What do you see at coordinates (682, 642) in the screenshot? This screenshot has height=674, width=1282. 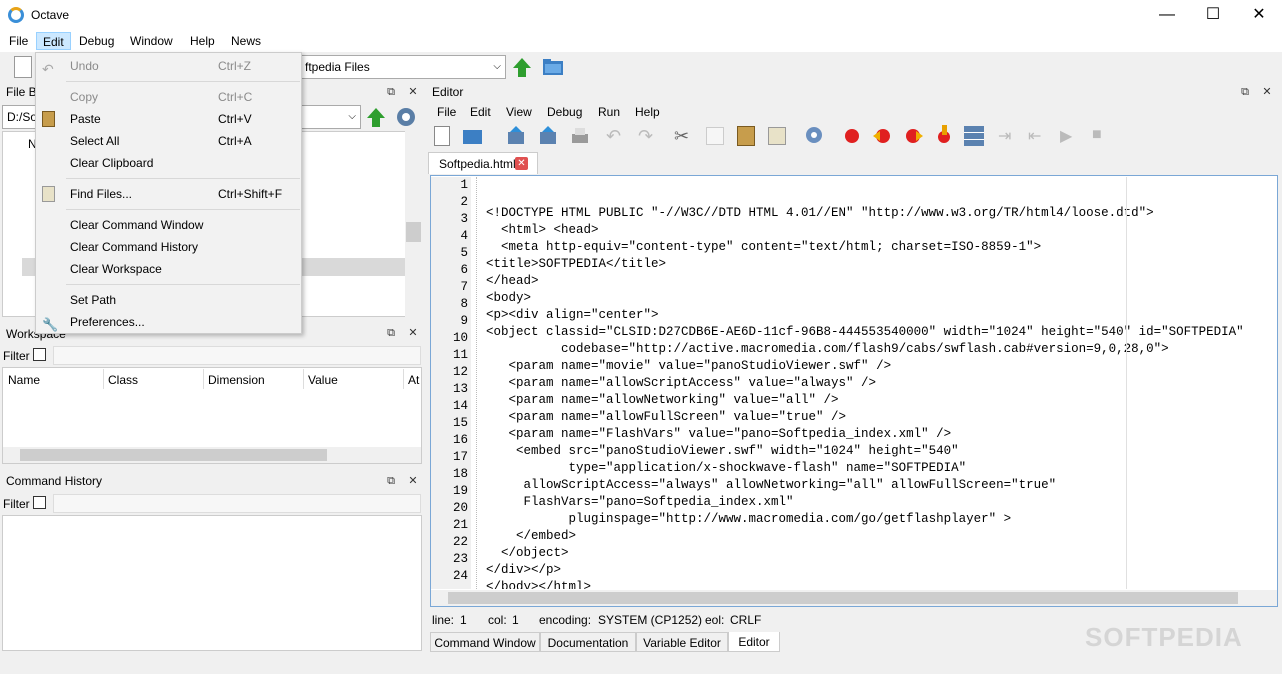 I see `tab-variable-editor: Variable Editor` at bounding box center [682, 642].